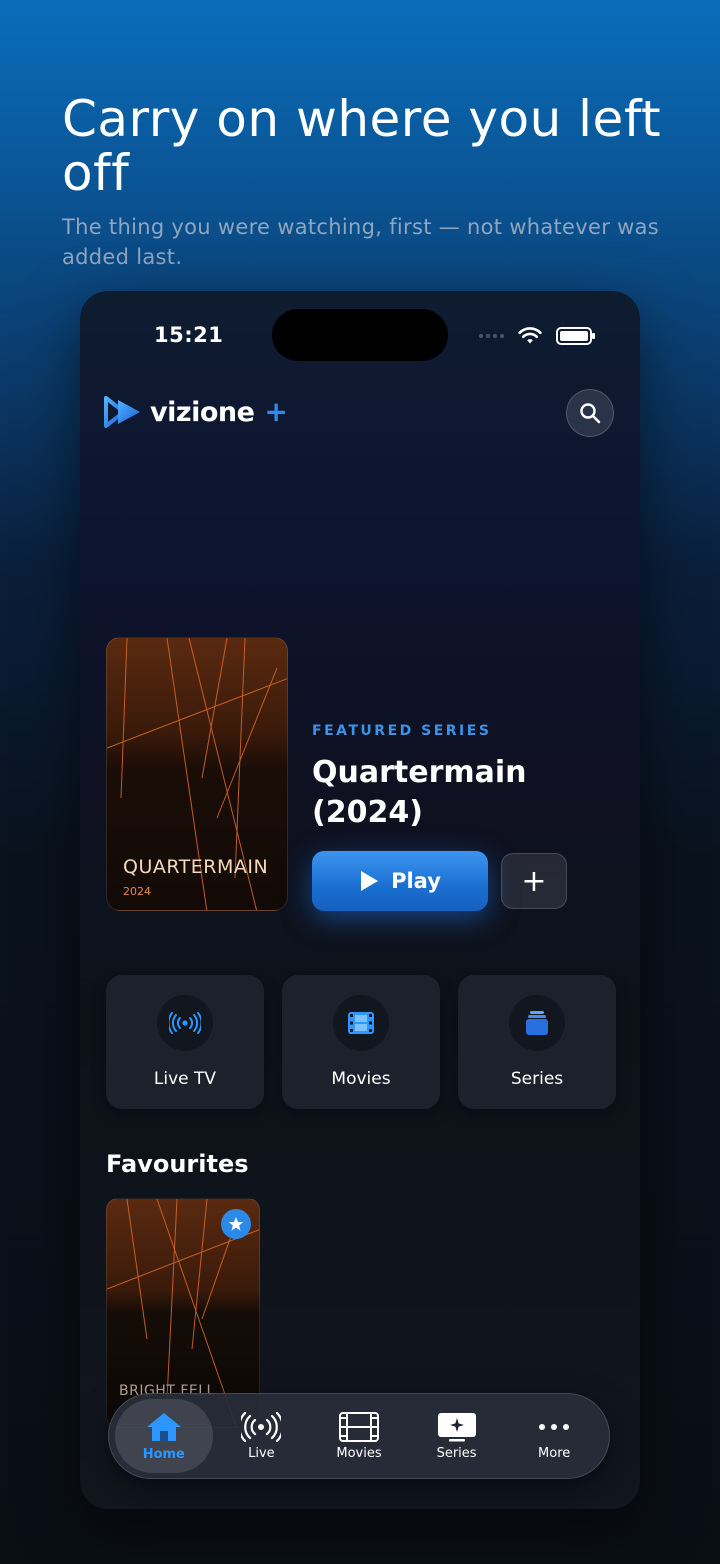 The height and width of the screenshot is (1564, 720). I want to click on tab-series: Series, so click(457, 1436).